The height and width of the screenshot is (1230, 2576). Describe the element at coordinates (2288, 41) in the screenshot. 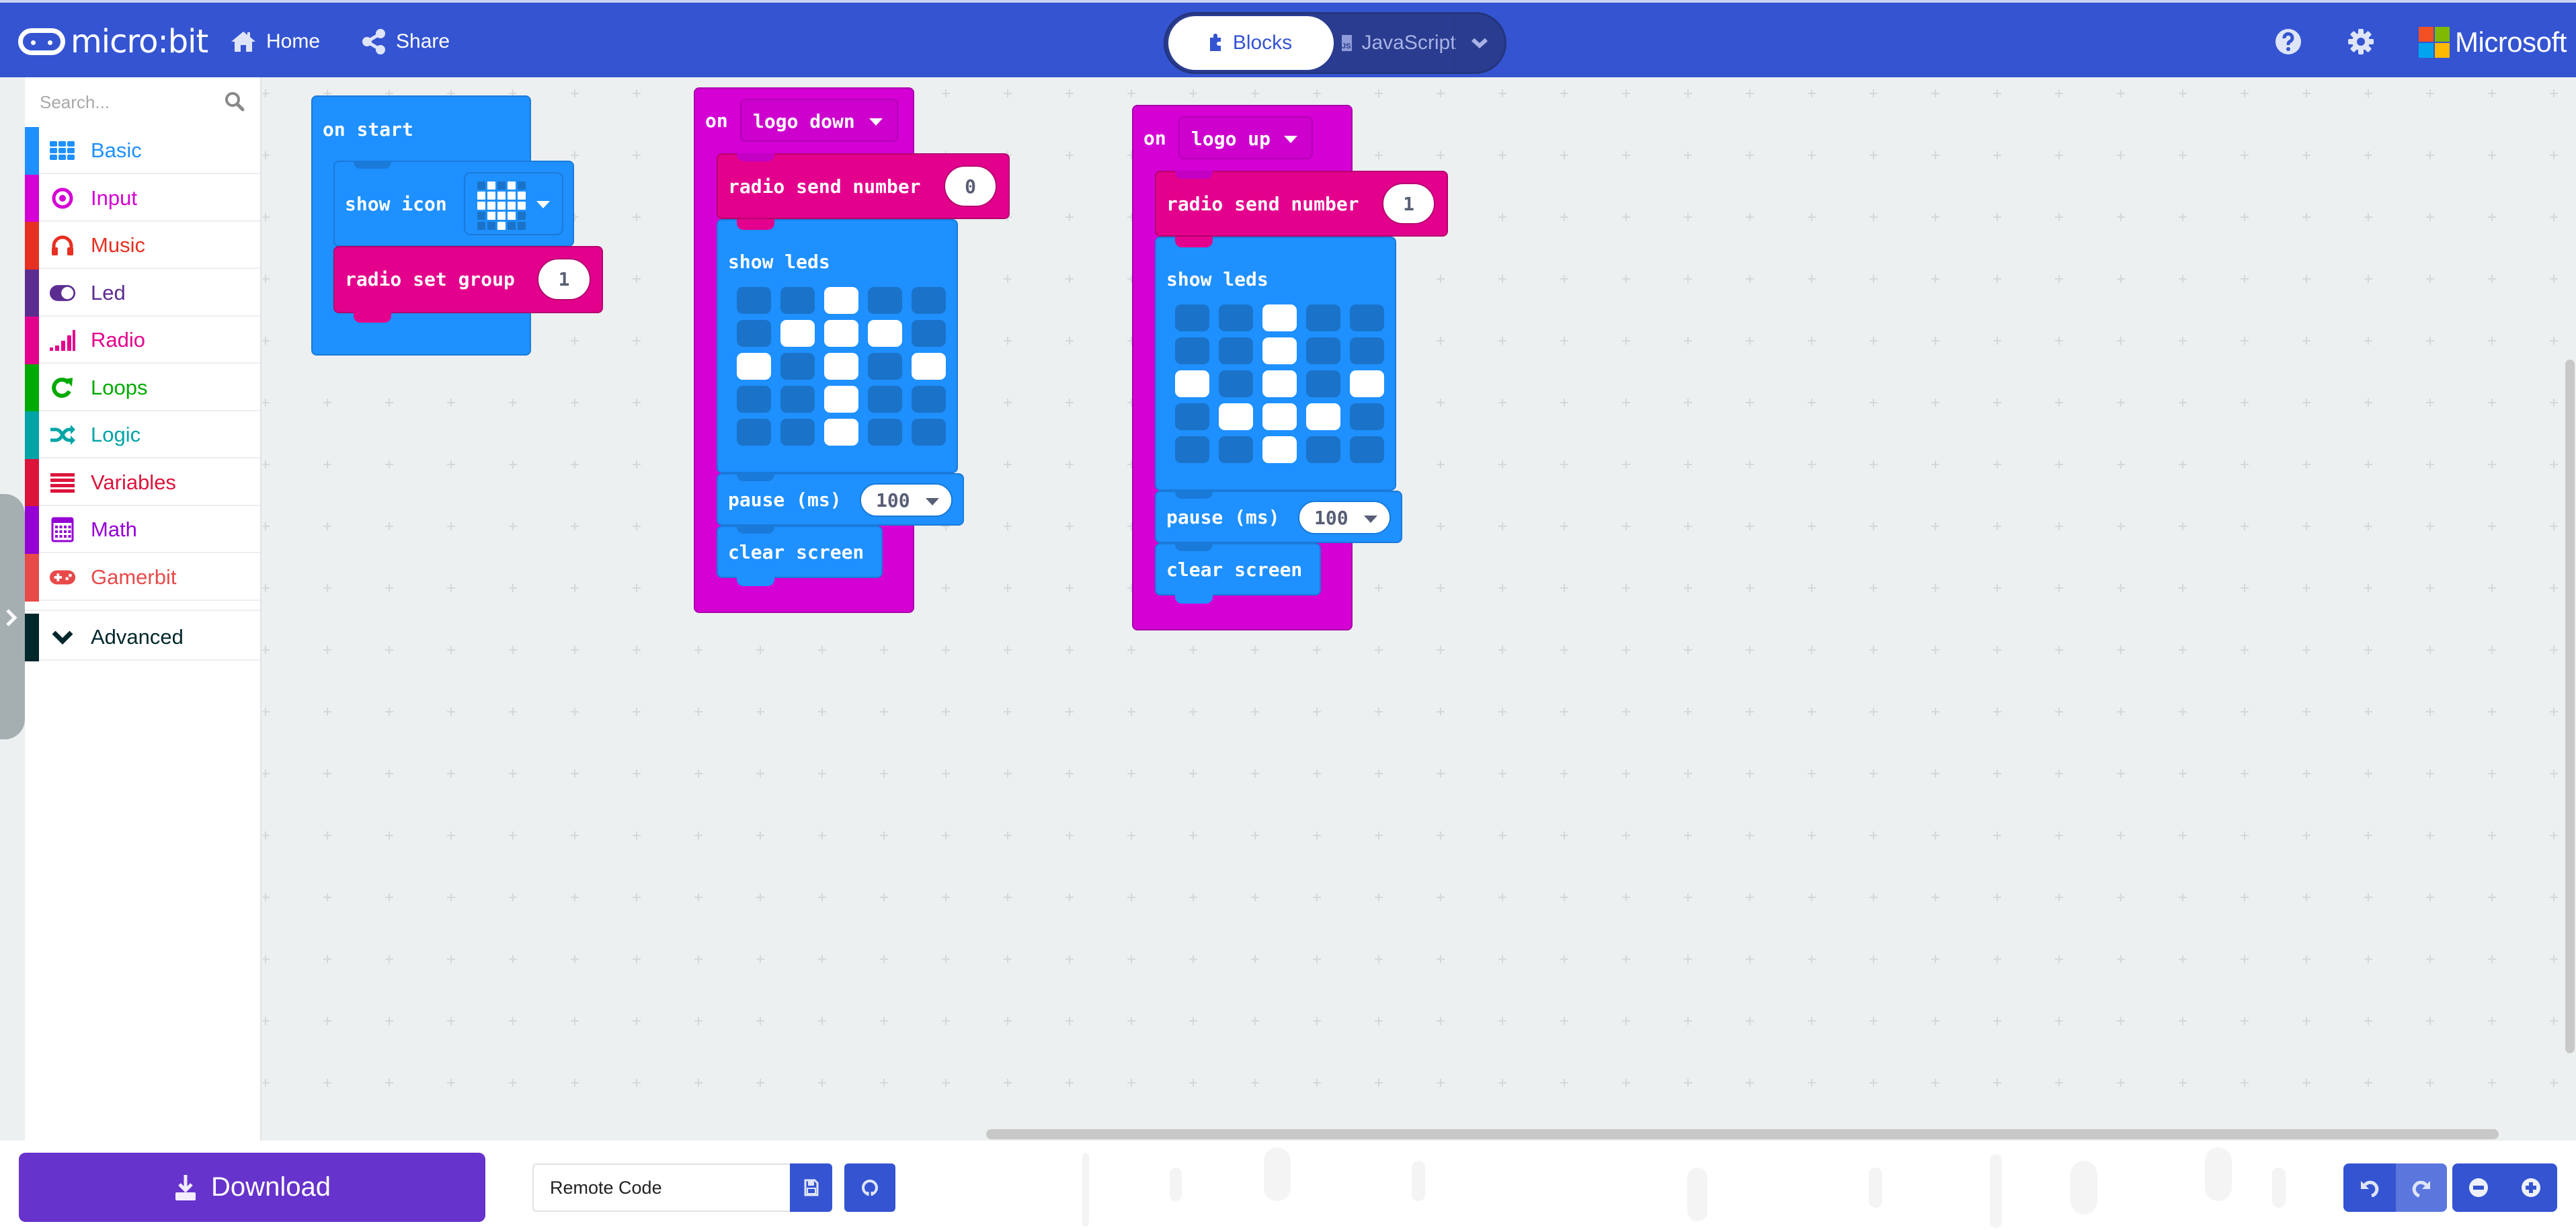

I see `help-button` at that location.